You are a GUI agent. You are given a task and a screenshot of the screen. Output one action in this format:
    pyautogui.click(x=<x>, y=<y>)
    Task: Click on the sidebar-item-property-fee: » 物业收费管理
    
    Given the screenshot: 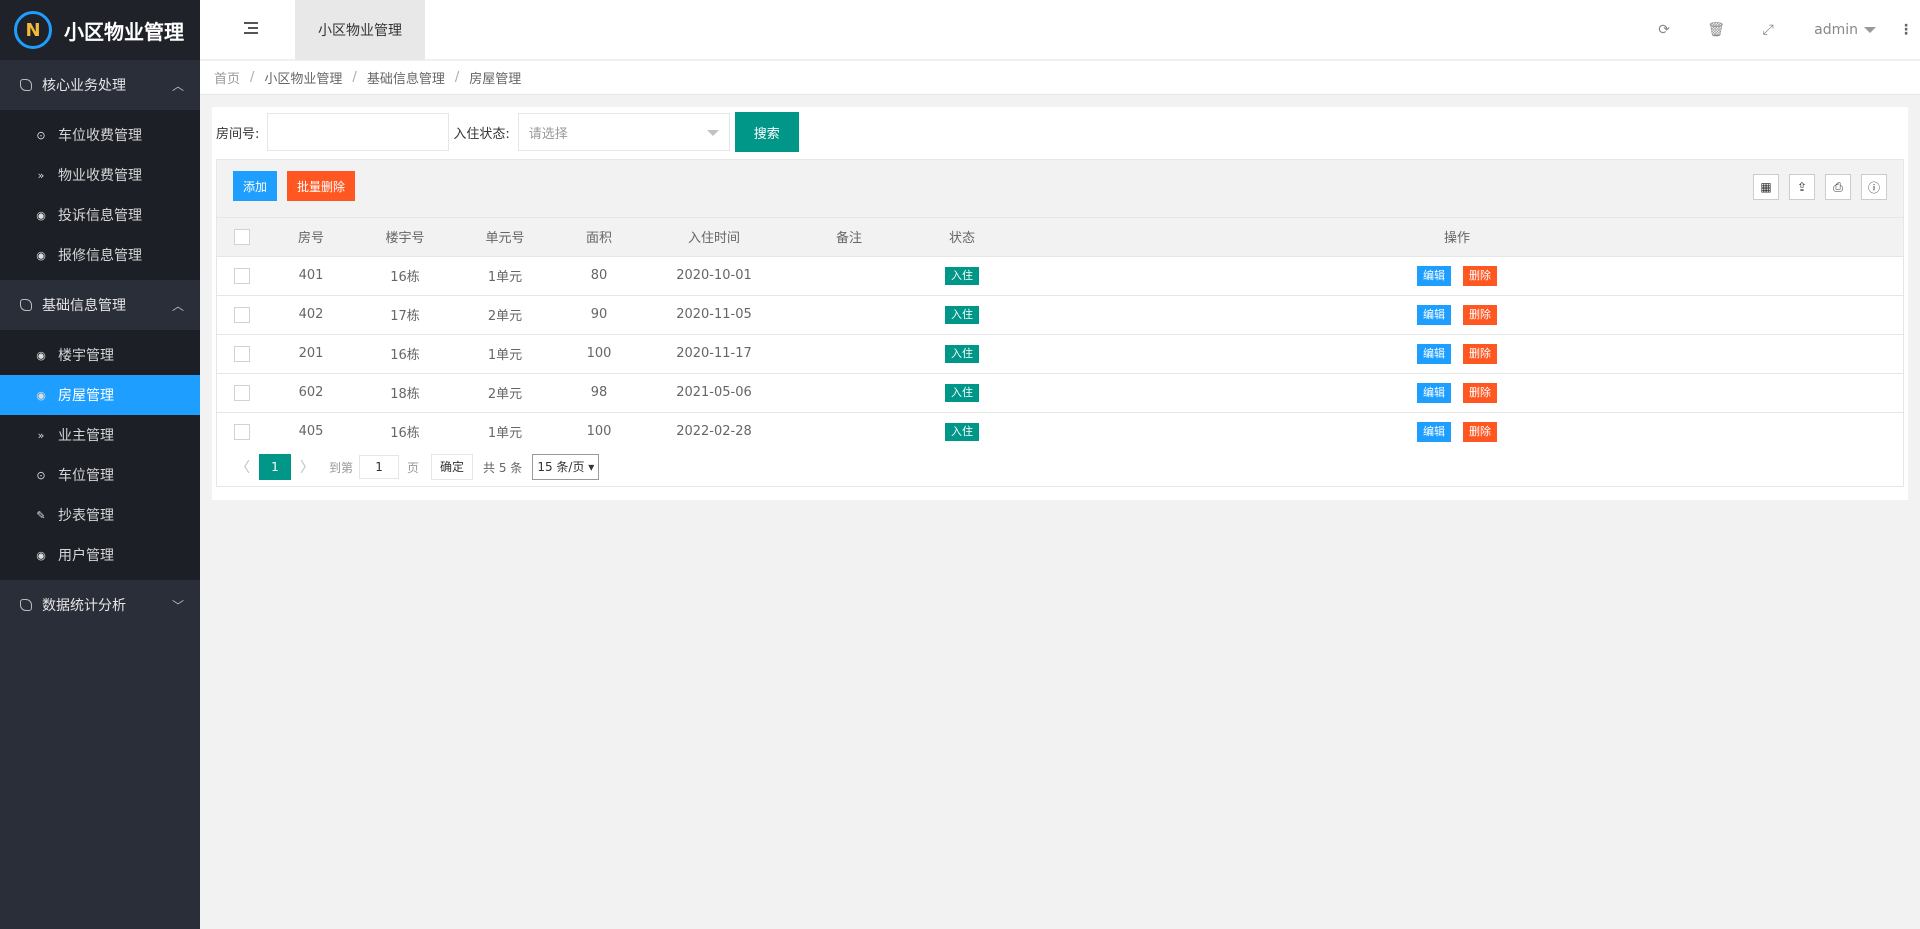 What is the action you would take?
    pyautogui.click(x=100, y=175)
    